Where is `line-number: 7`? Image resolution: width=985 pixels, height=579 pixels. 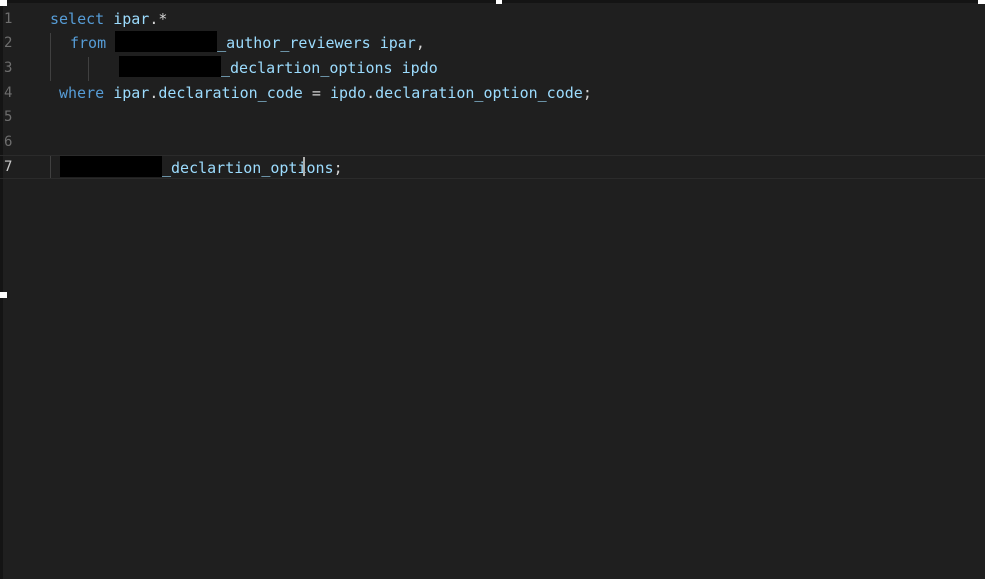
line-number: 7 is located at coordinates (8, 167).